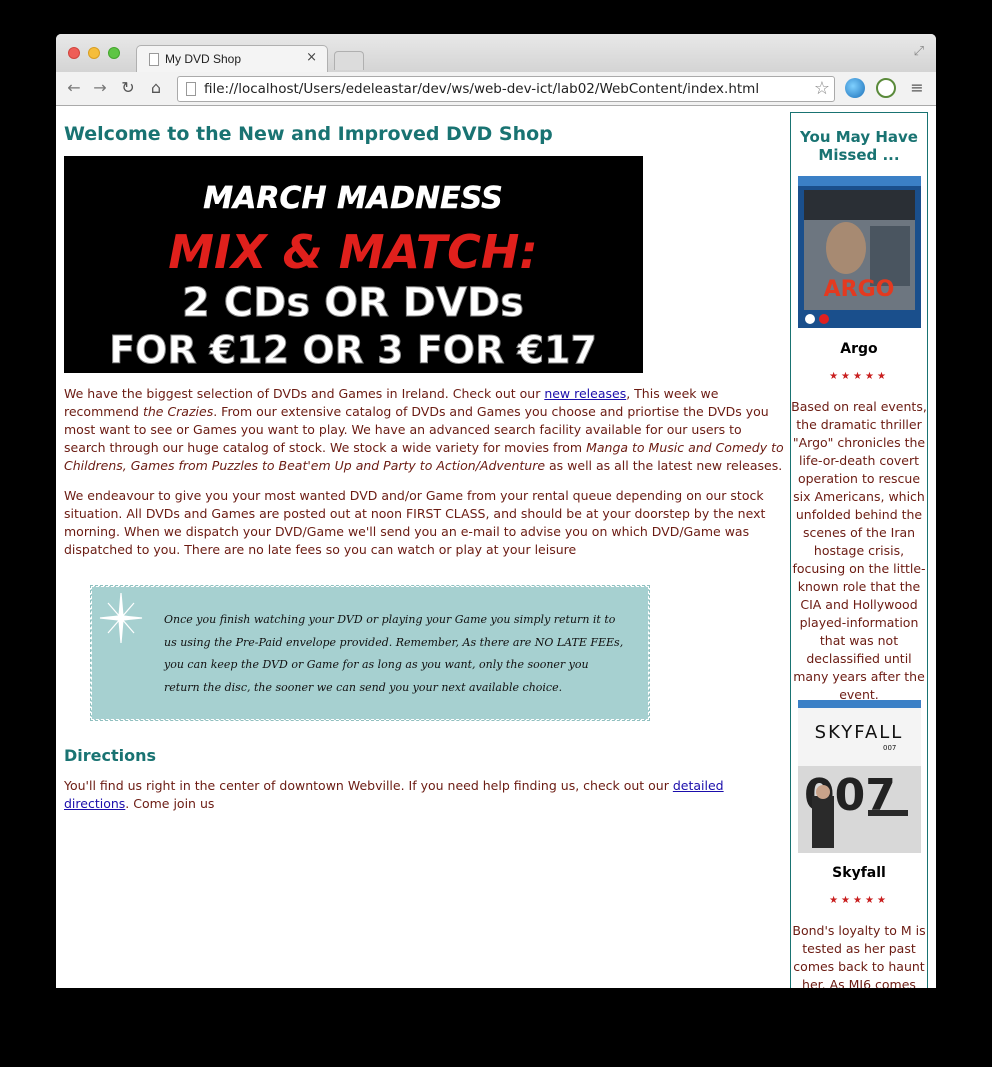 This screenshot has width=992, height=1067. I want to click on minimize-window-button, so click(94, 53).